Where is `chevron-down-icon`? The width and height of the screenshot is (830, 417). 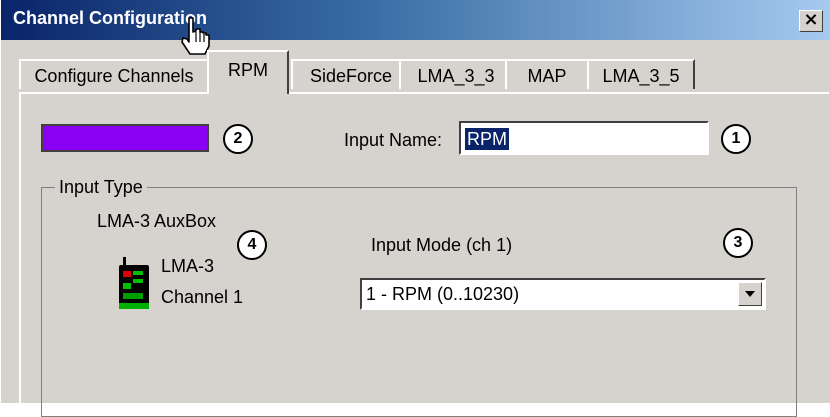 chevron-down-icon is located at coordinates (750, 294).